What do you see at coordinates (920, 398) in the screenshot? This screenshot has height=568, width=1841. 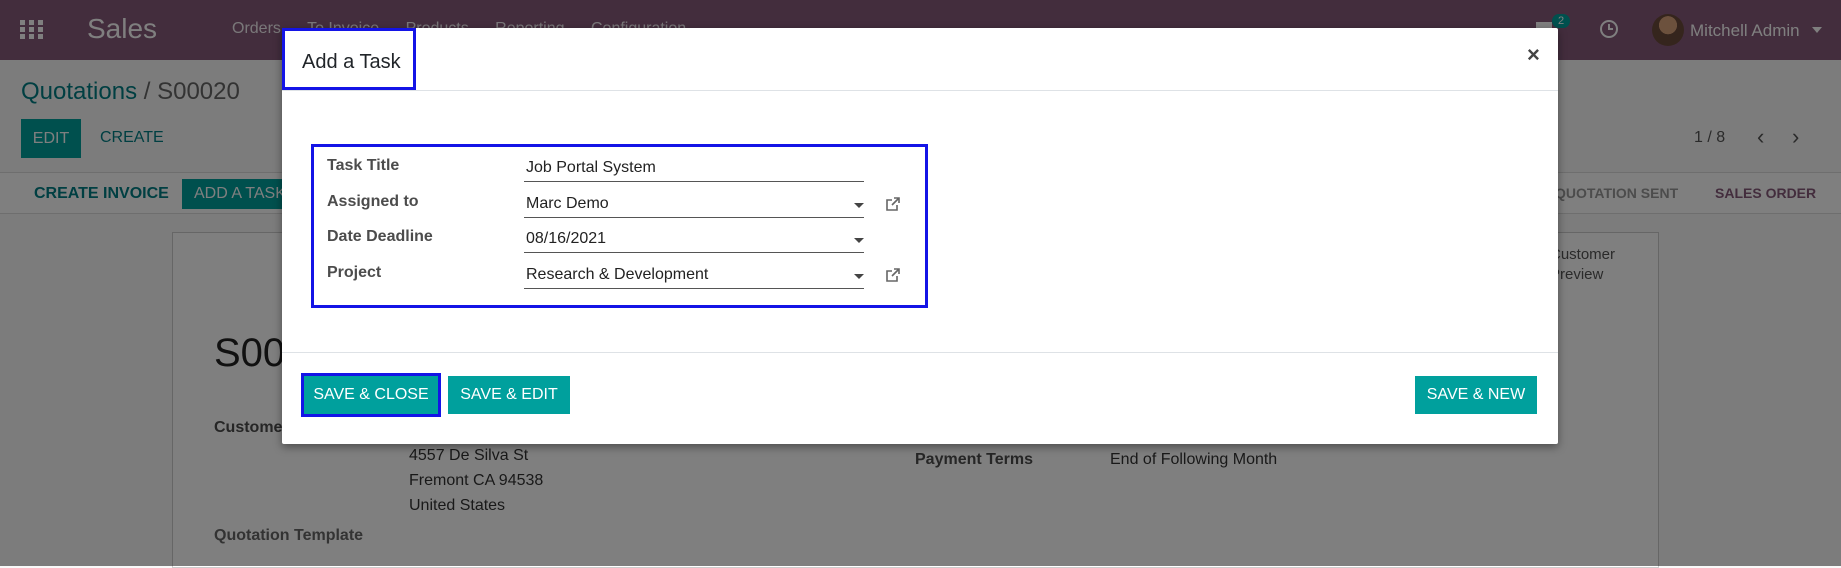 I see `dialog-footer: SAVE & CLOSE SAVE & EDIT SAVE & NEW` at bounding box center [920, 398].